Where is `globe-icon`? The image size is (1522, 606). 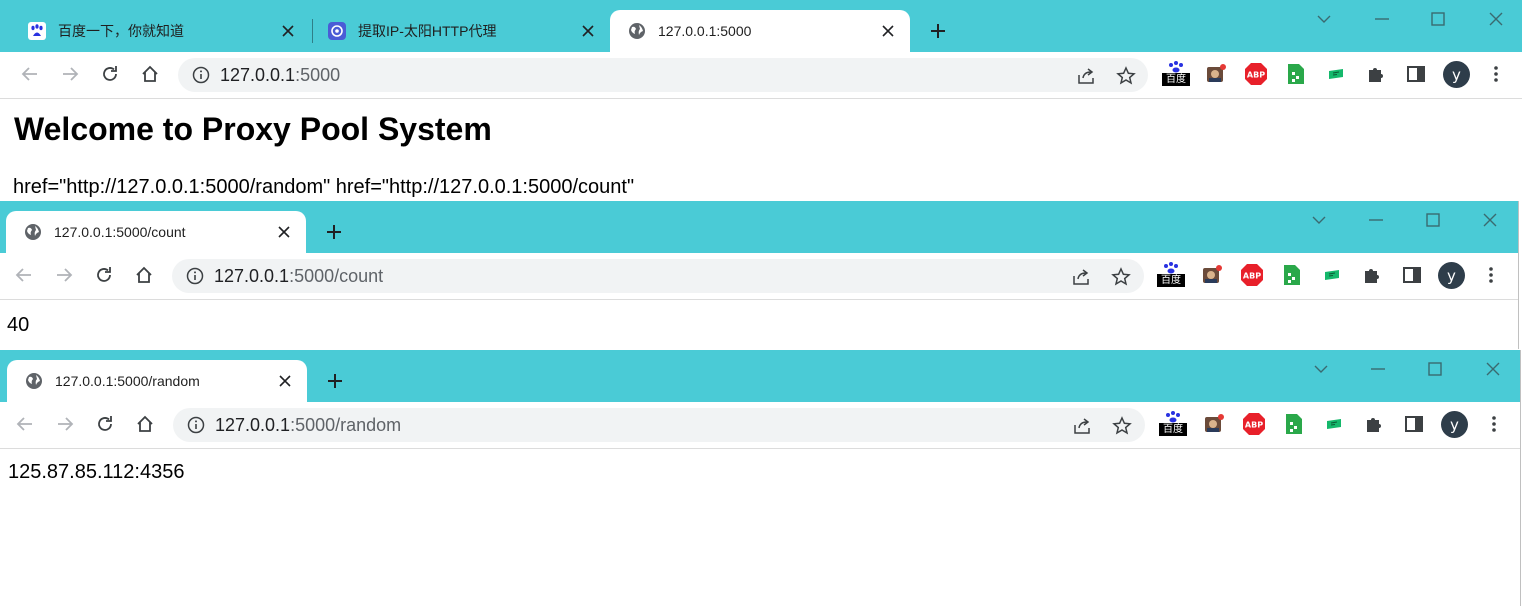 globe-icon is located at coordinates (637, 31).